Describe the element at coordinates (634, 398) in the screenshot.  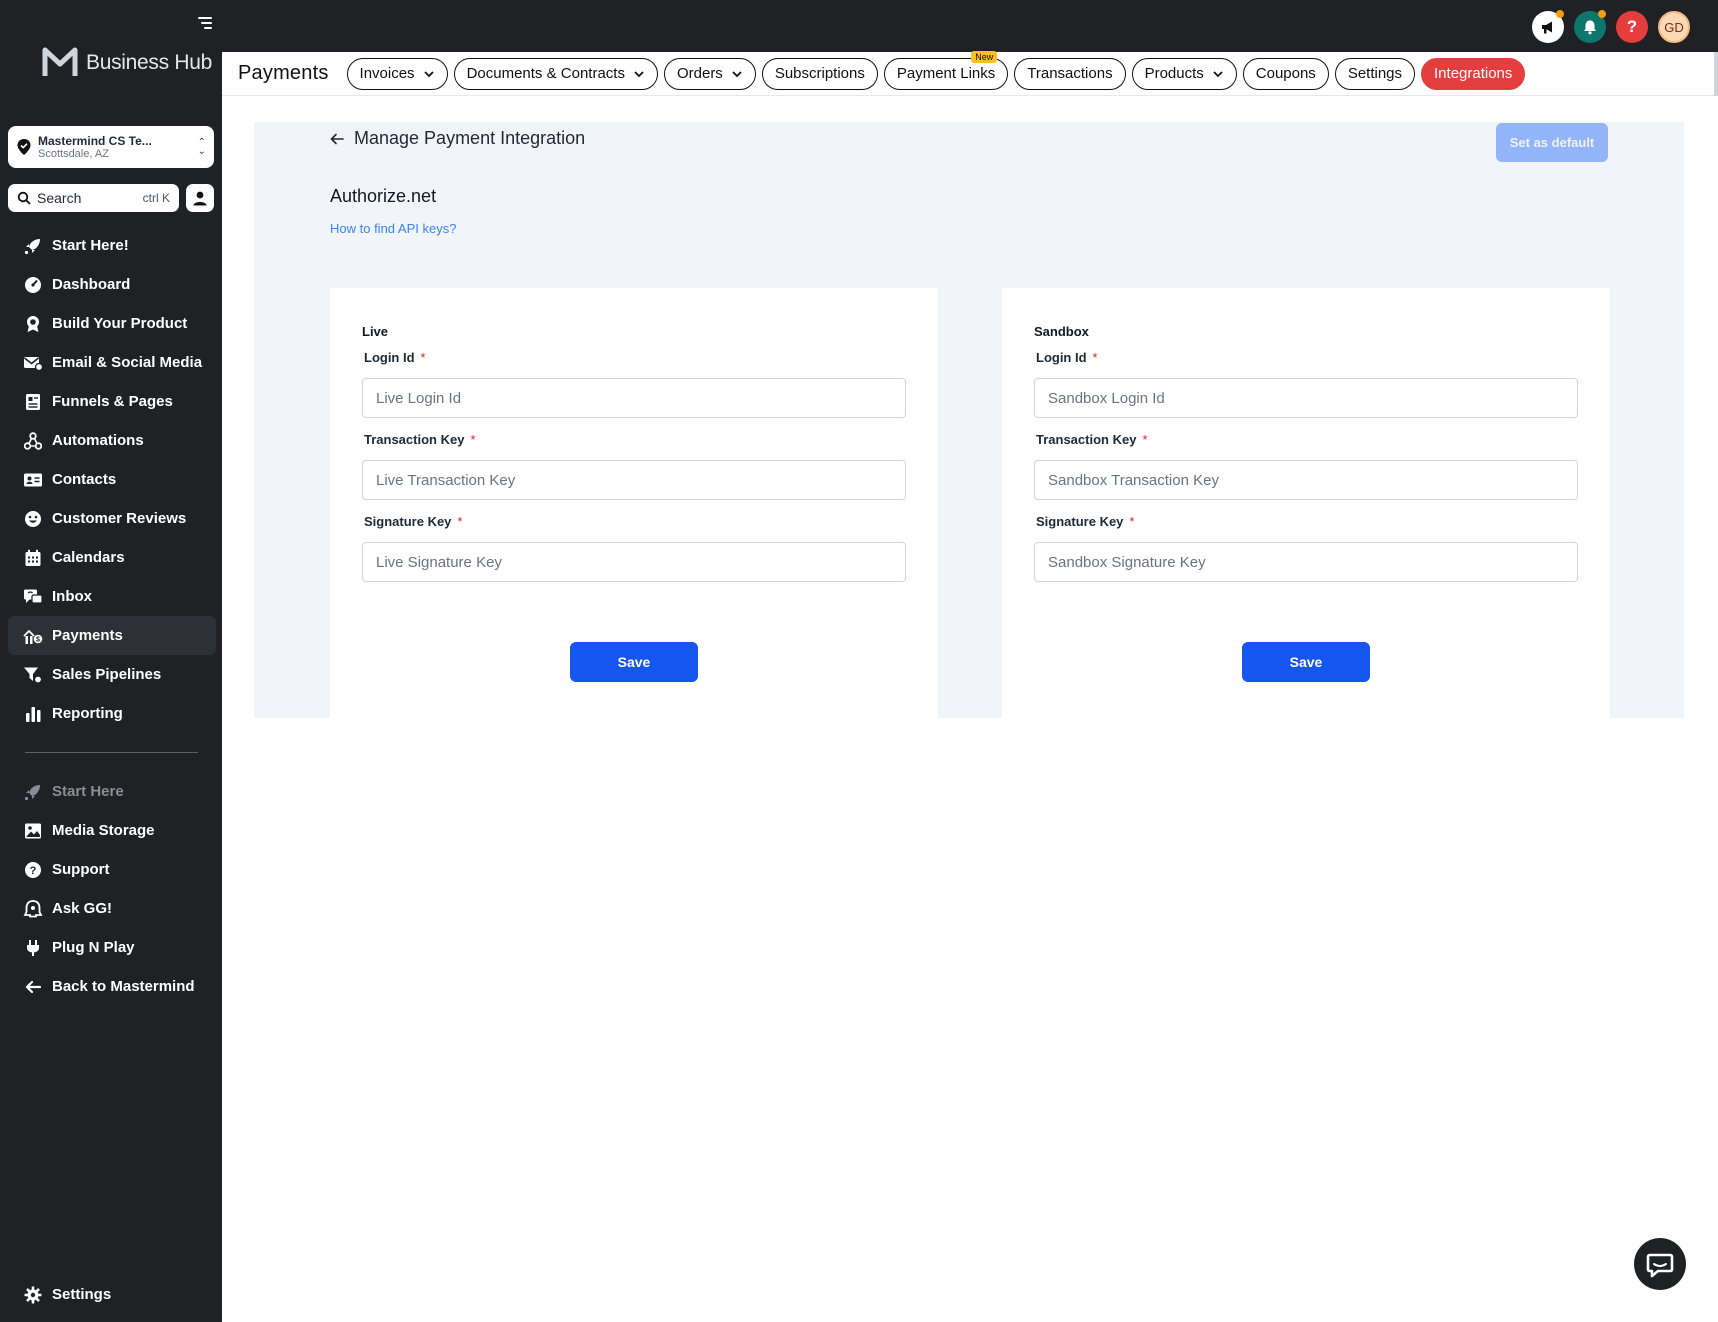
I see `live-login-id-input` at that location.